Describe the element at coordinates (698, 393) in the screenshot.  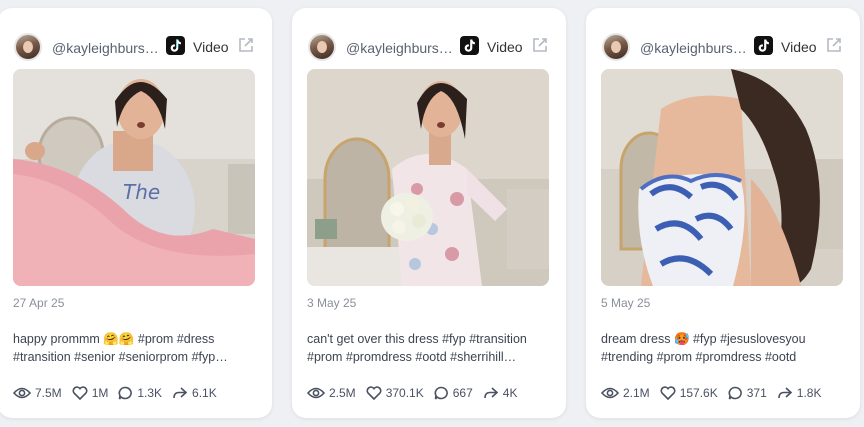
I see `likes-count: 157.6K` at that location.